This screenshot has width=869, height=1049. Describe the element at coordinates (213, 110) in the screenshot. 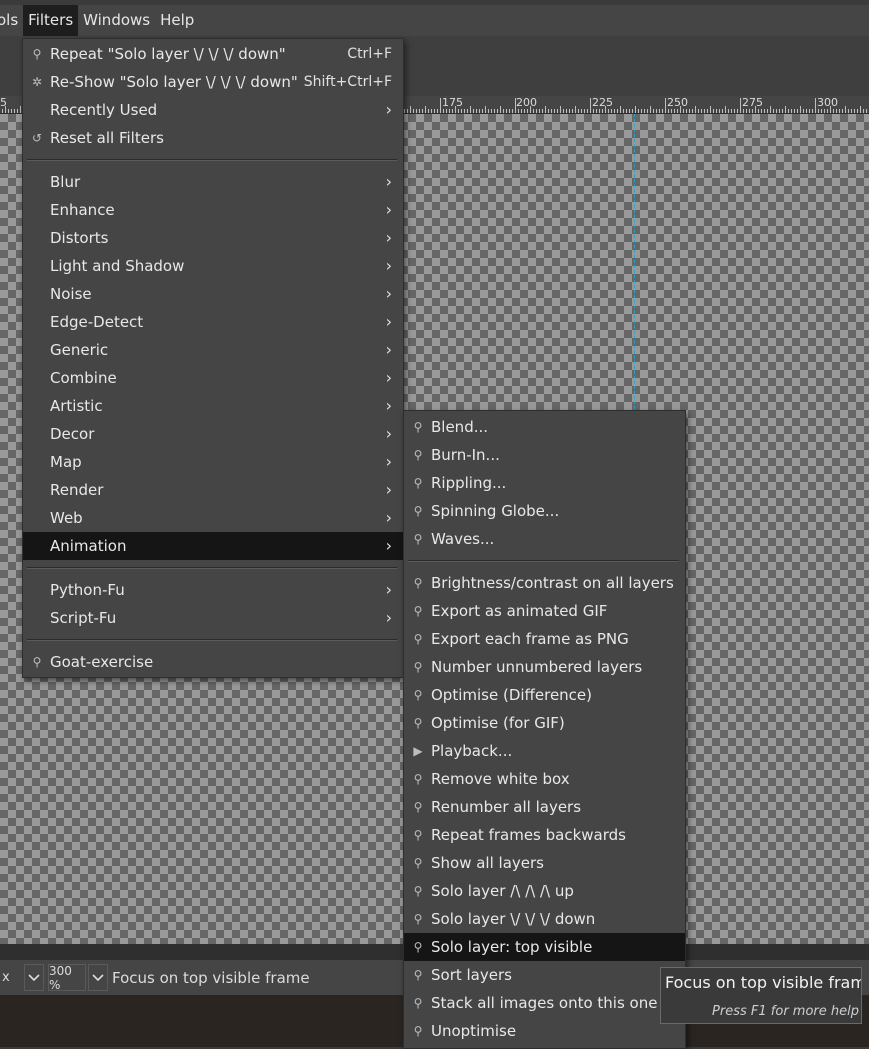

I see `menu-item-recently-used: Recently Used ›` at that location.